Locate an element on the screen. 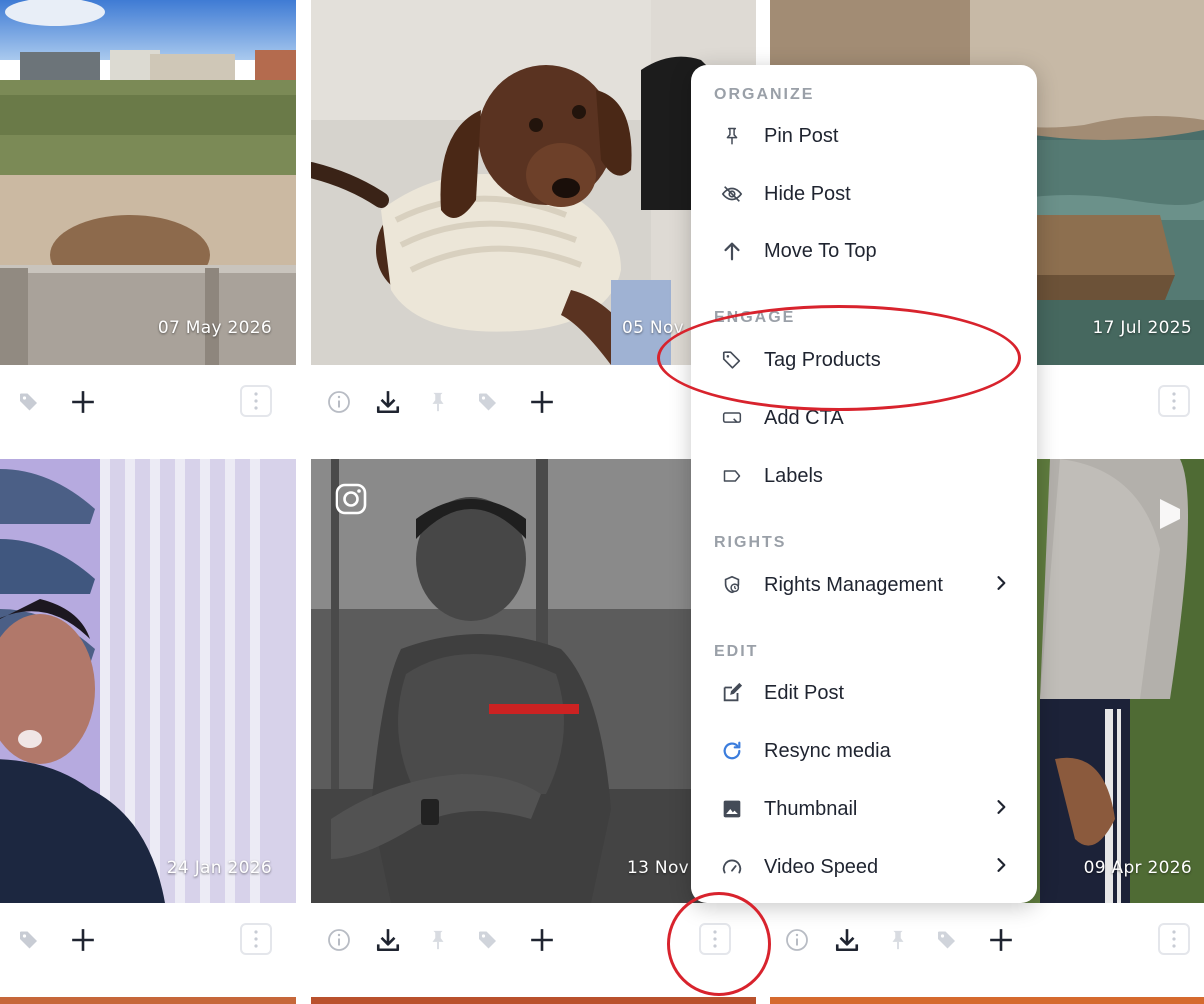 Image resolution: width=1204 pixels, height=1004 pixels. menu-item-thumbnail: Thumbnail is located at coordinates (864, 809).